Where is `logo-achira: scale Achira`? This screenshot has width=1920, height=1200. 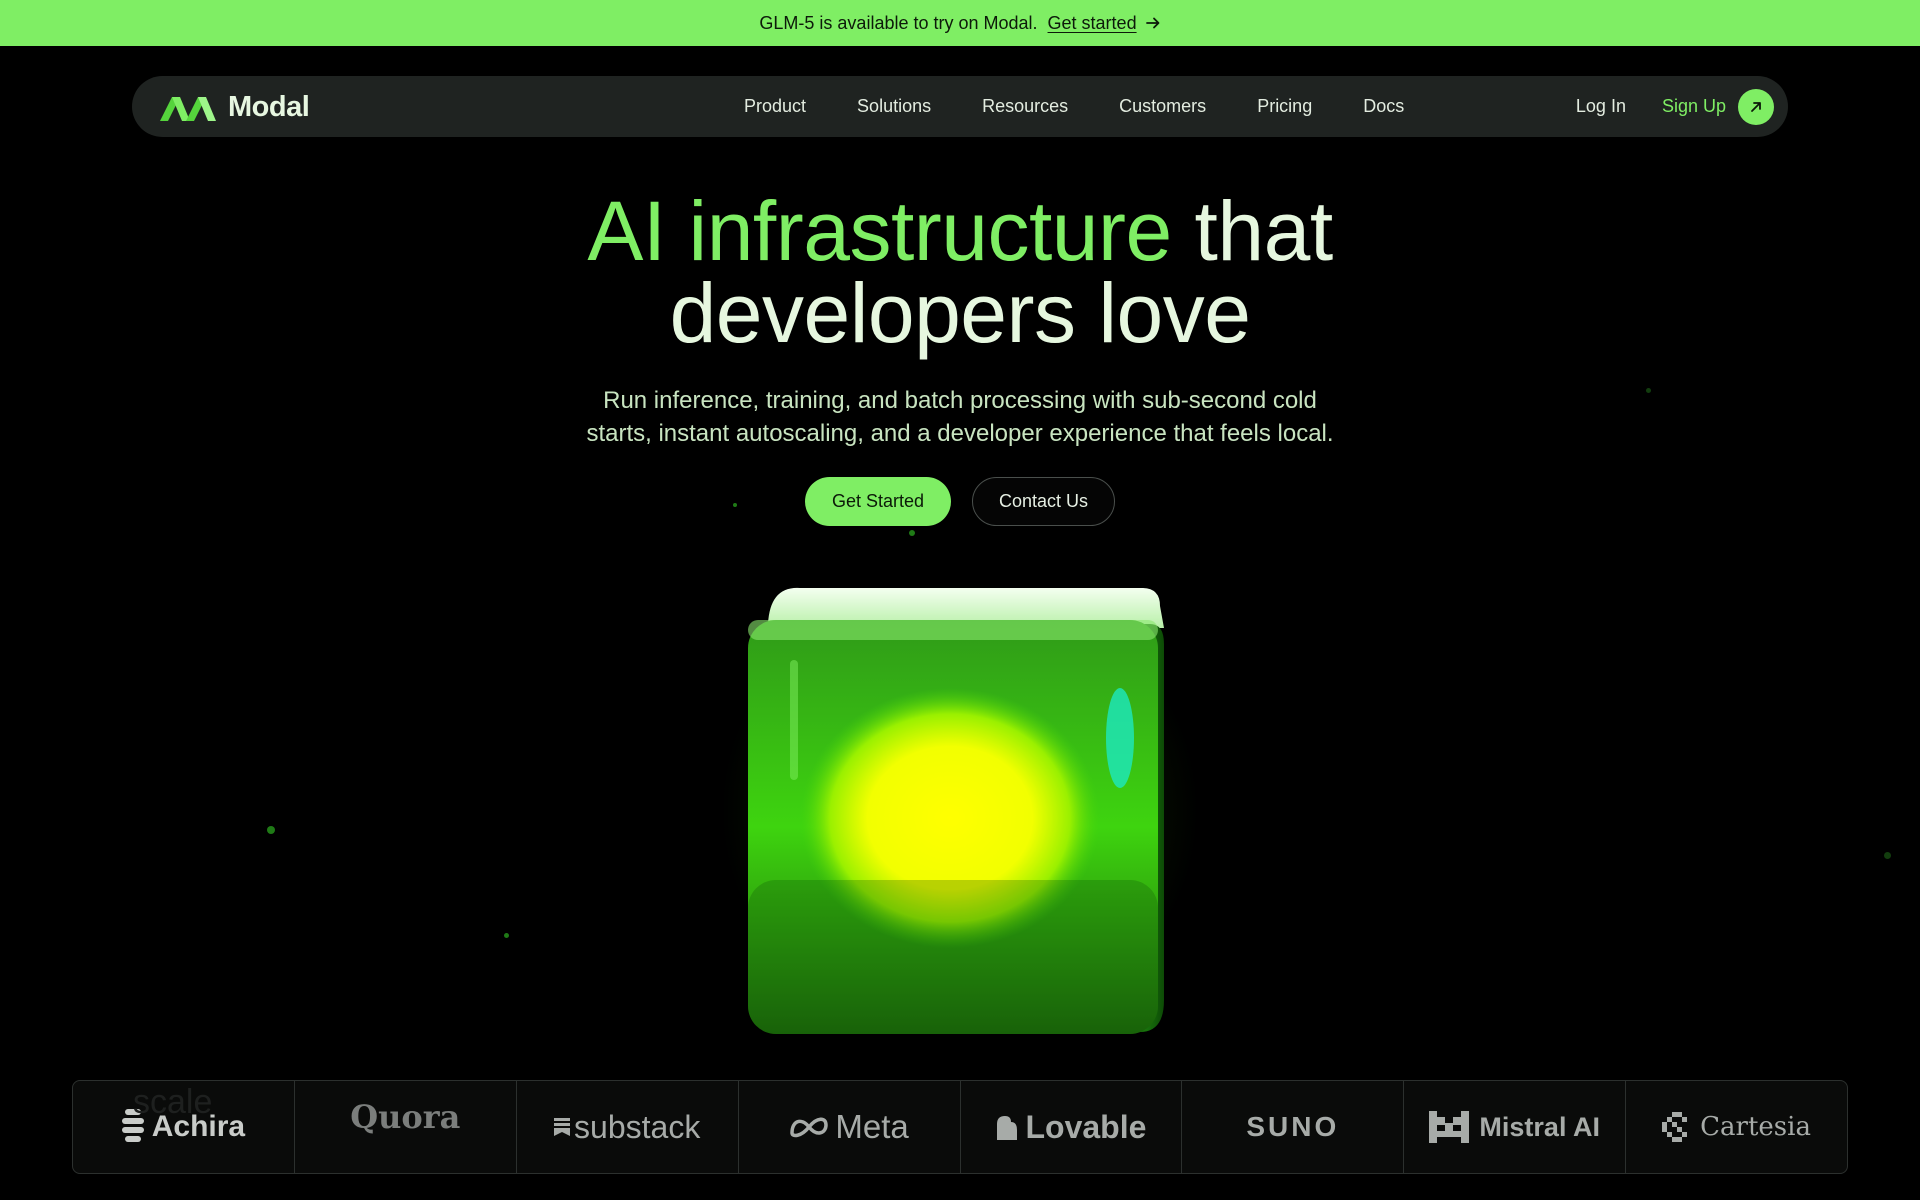 logo-achira: scale Achira is located at coordinates (184, 1127).